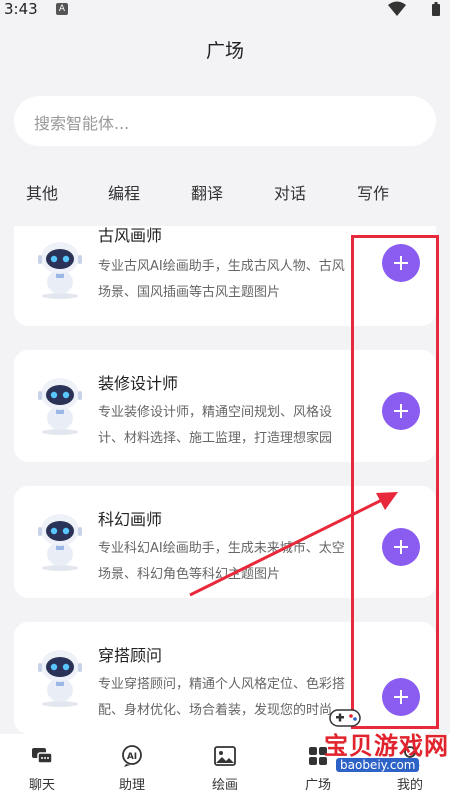  Describe the element at coordinates (42, 756) in the screenshot. I see `chat-icon` at that location.